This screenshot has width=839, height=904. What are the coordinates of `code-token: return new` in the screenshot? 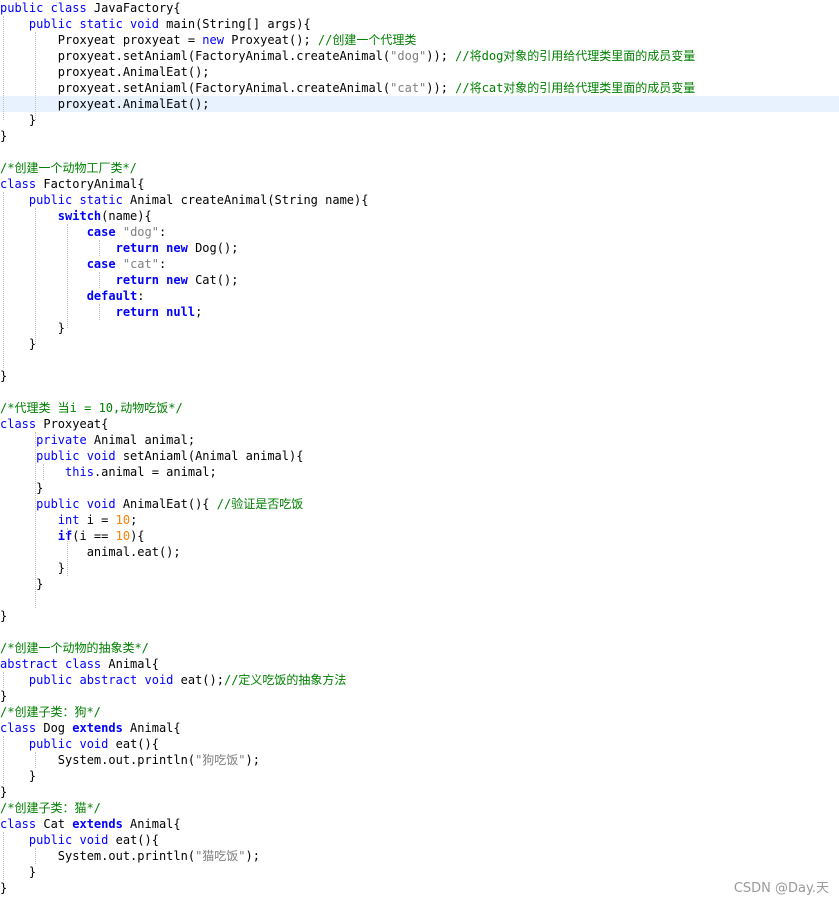 It's located at (151, 280).